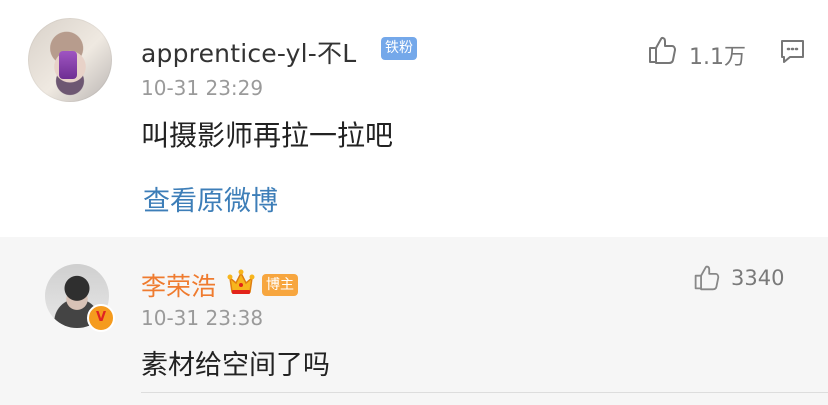  What do you see at coordinates (241, 282) in the screenshot?
I see `crown-icon` at bounding box center [241, 282].